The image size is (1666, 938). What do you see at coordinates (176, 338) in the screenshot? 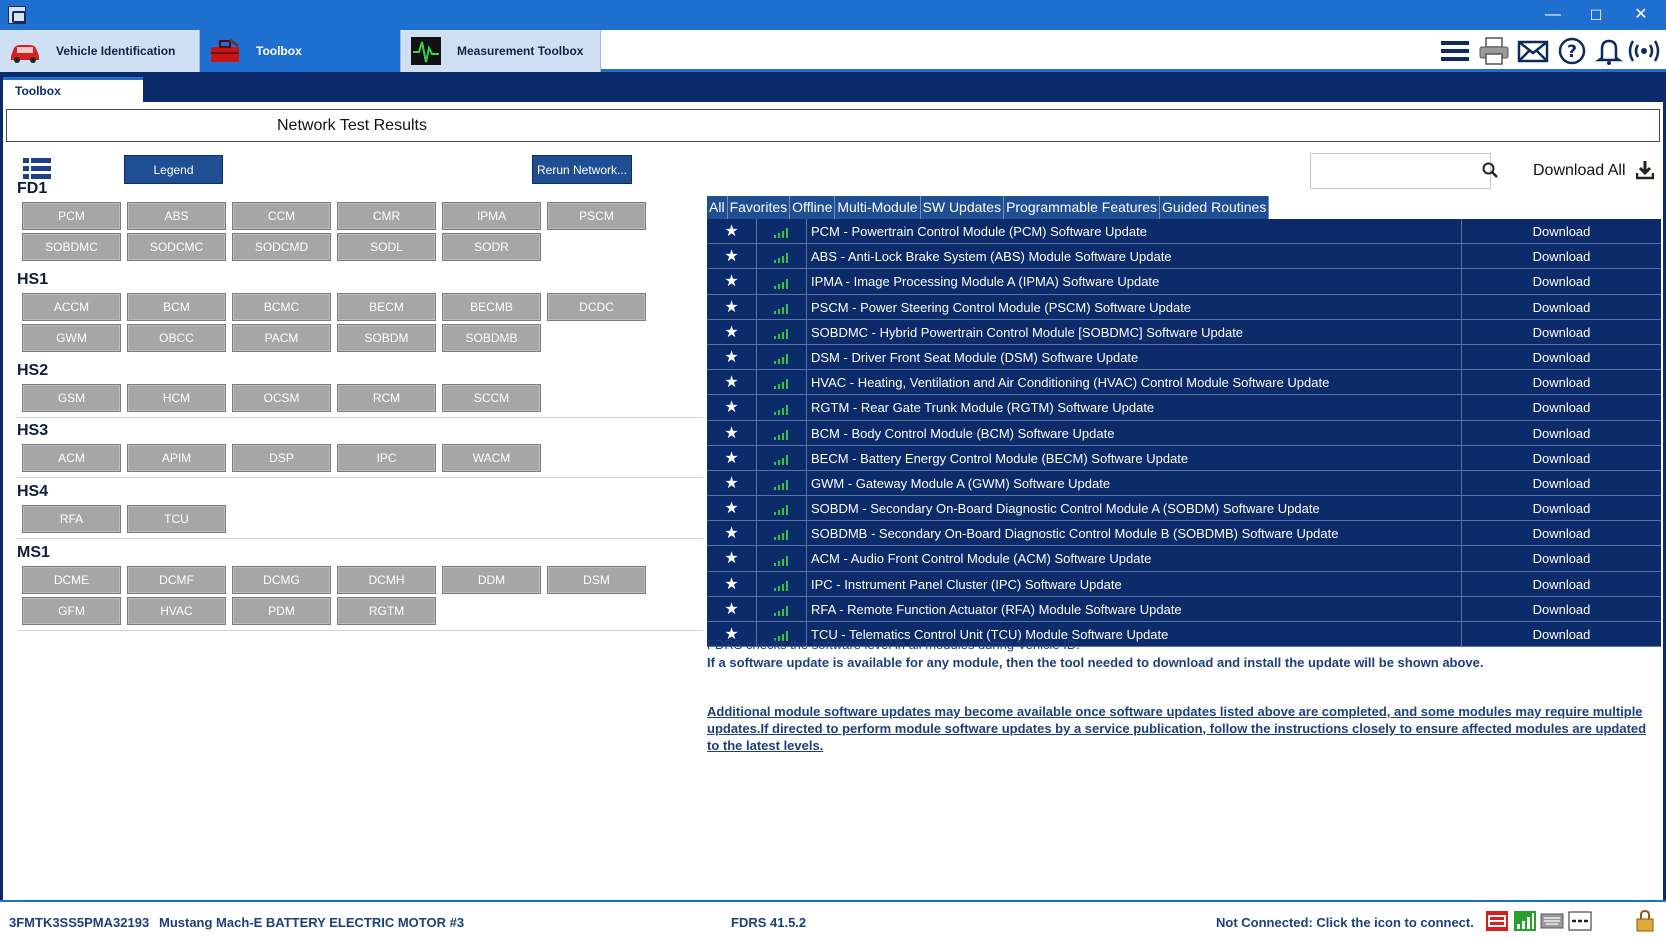
I see `module-button-obcc: OBCC` at bounding box center [176, 338].